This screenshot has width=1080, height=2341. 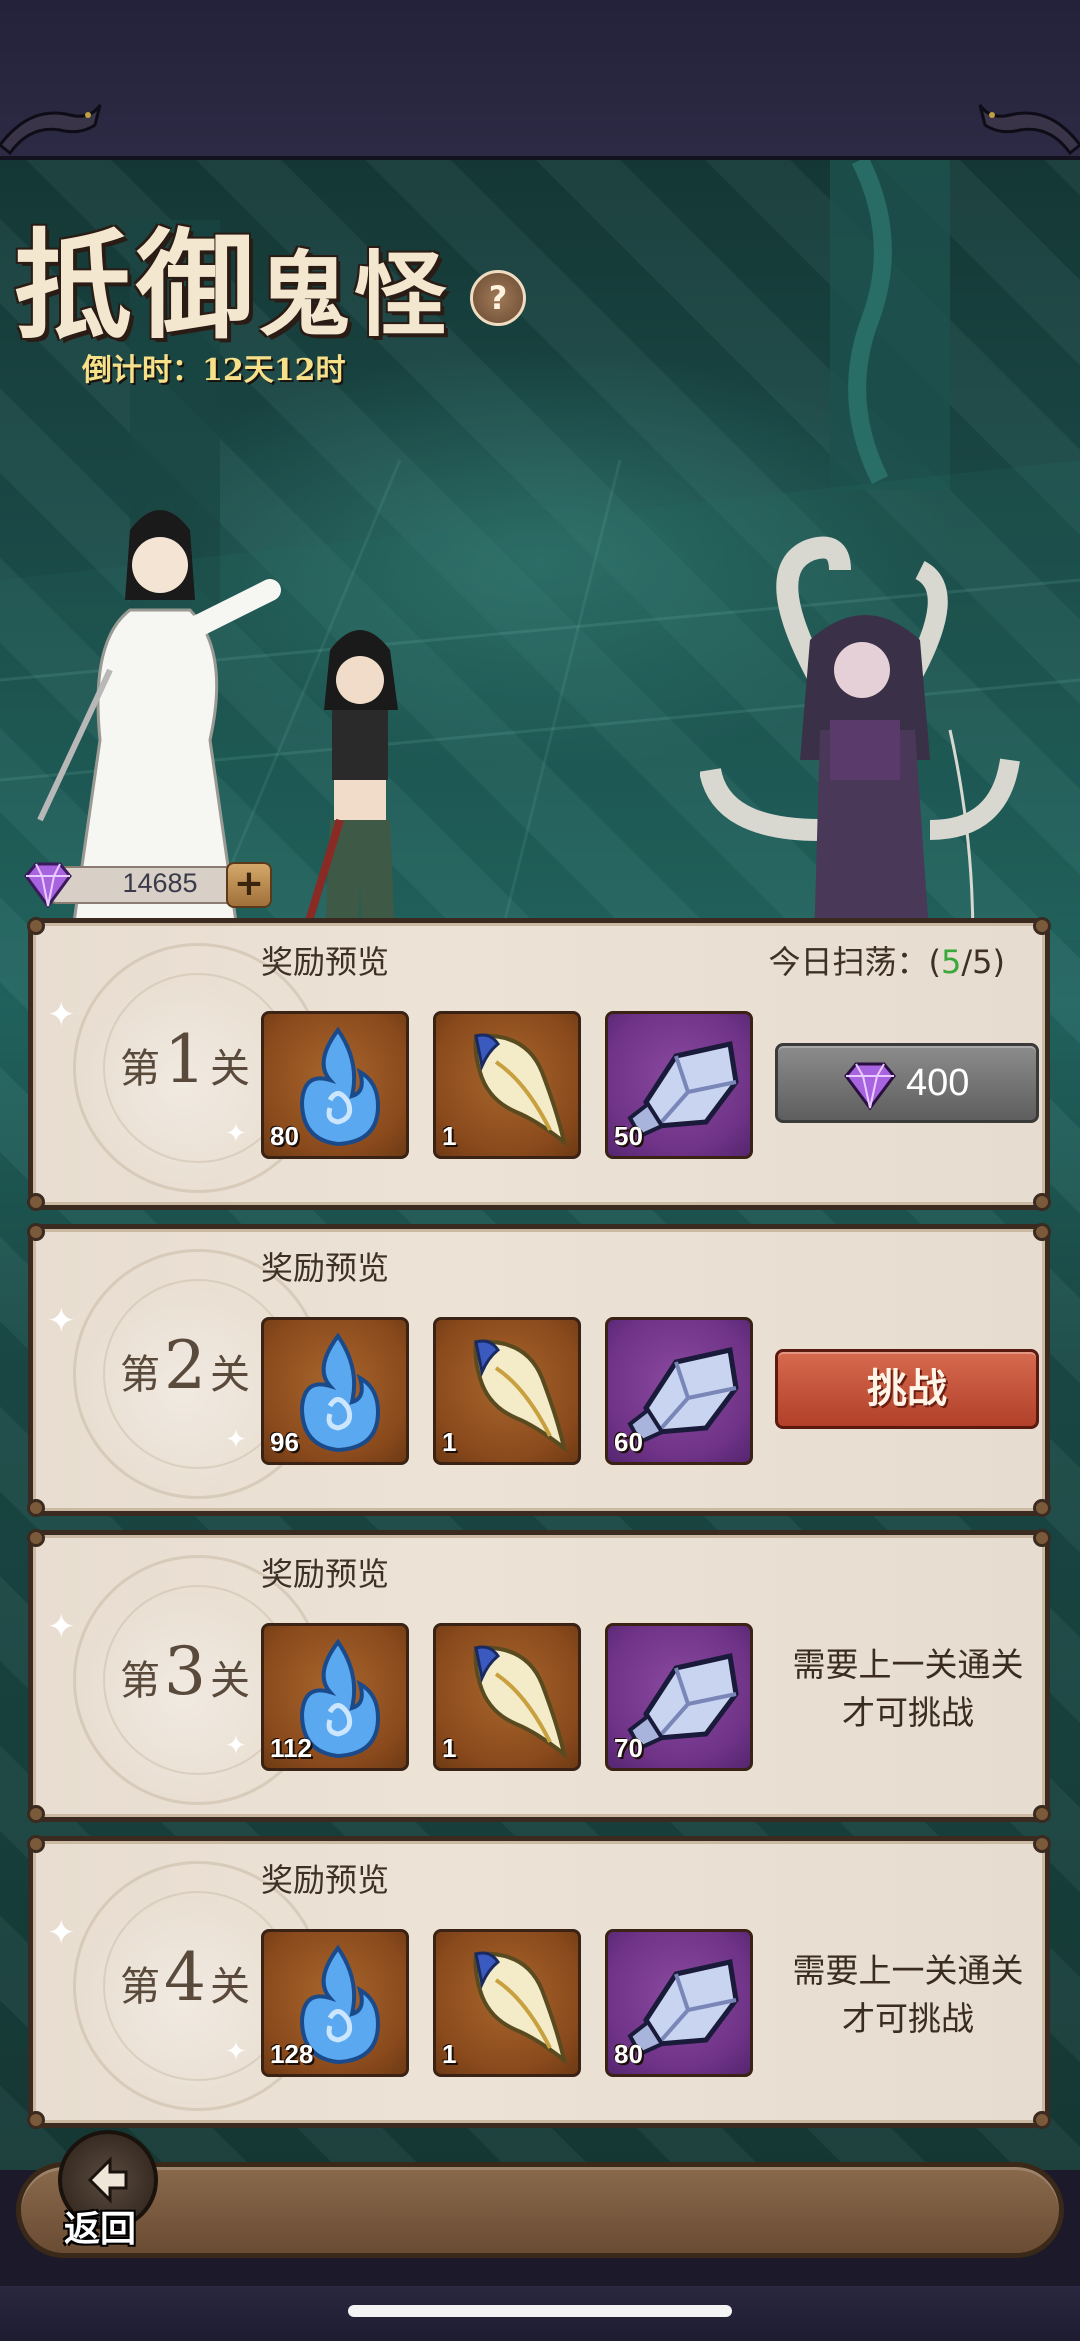 What do you see at coordinates (679, 1085) in the screenshot?
I see `reward-item: 50` at bounding box center [679, 1085].